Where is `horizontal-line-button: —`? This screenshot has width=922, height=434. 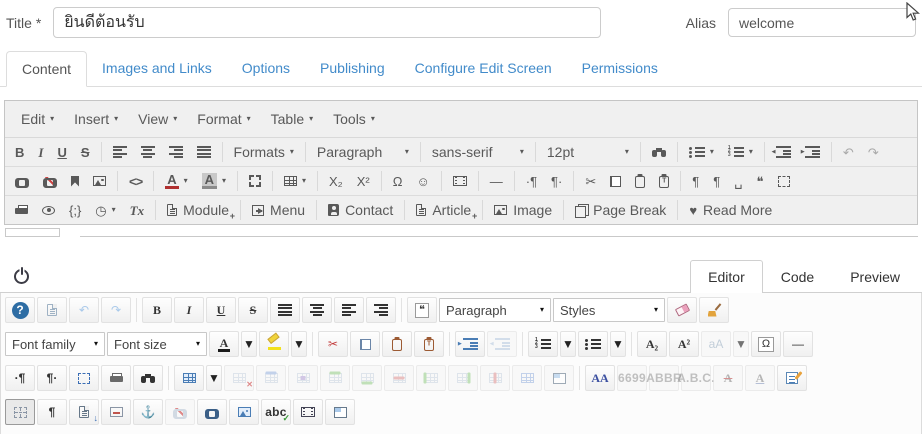 horizontal-line-button: — is located at coordinates (496, 181).